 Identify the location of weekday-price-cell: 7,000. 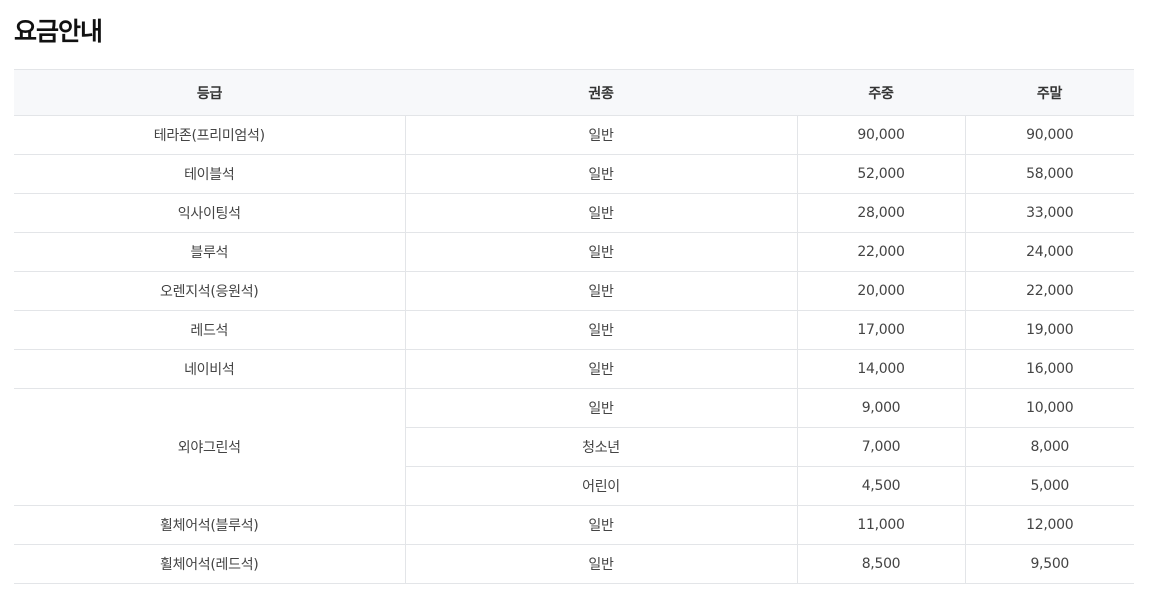
(880, 447).